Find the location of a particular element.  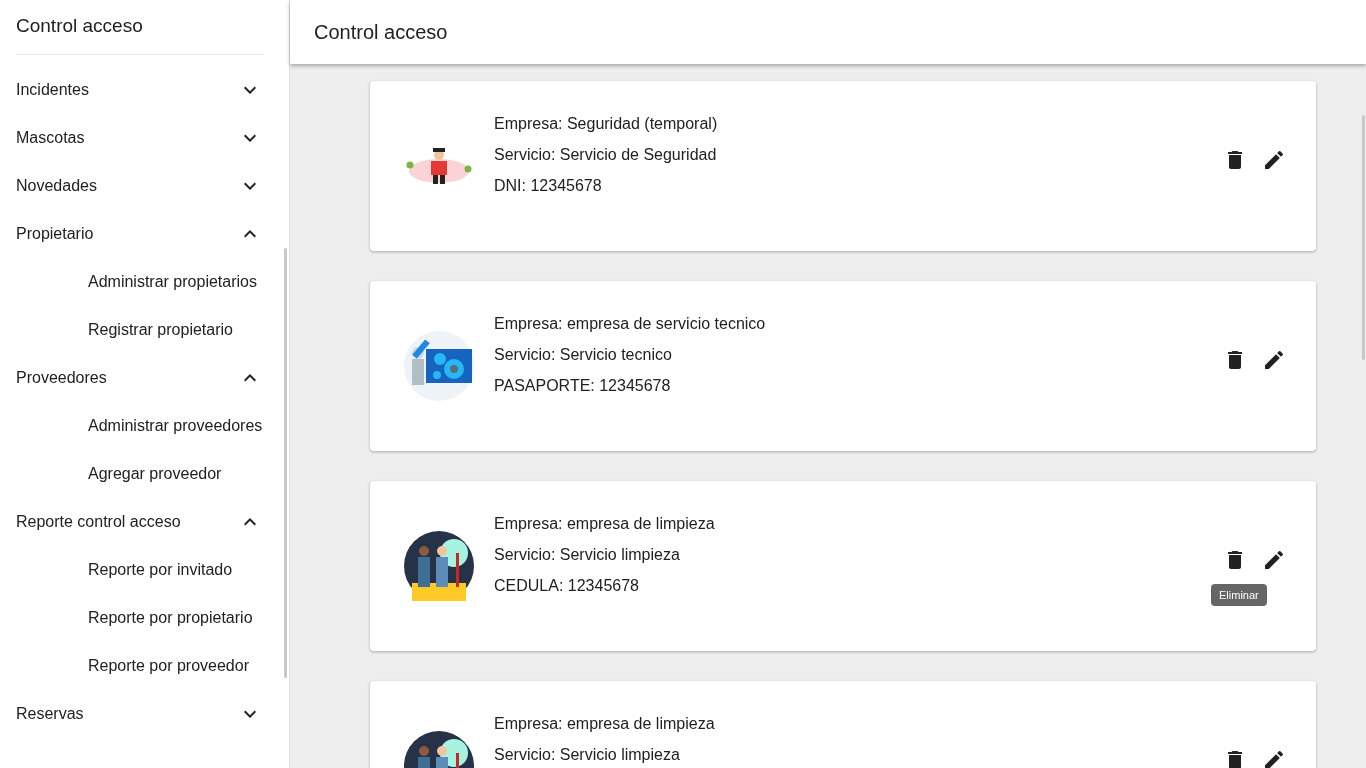

sidebar-group: Reporte control acceso is located at coordinates (144, 522).